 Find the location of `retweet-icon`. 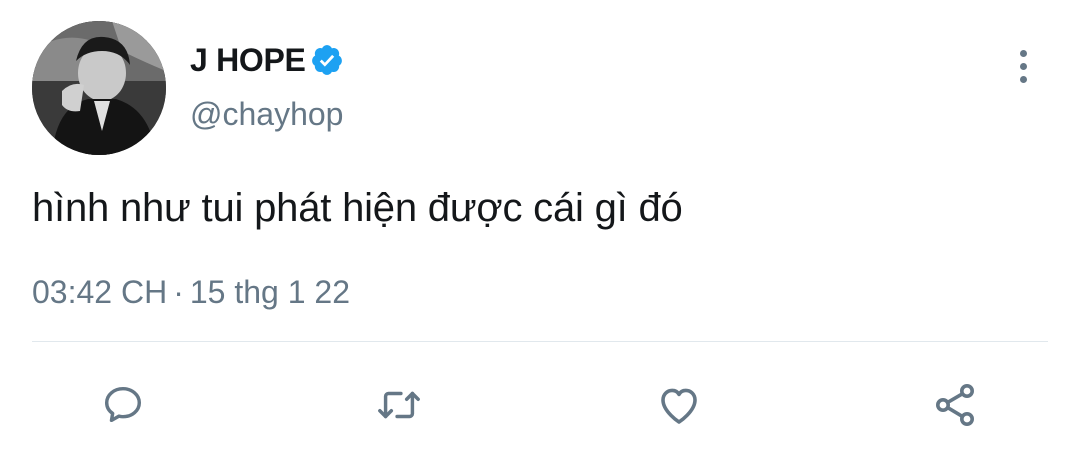

retweet-icon is located at coordinates (399, 405).